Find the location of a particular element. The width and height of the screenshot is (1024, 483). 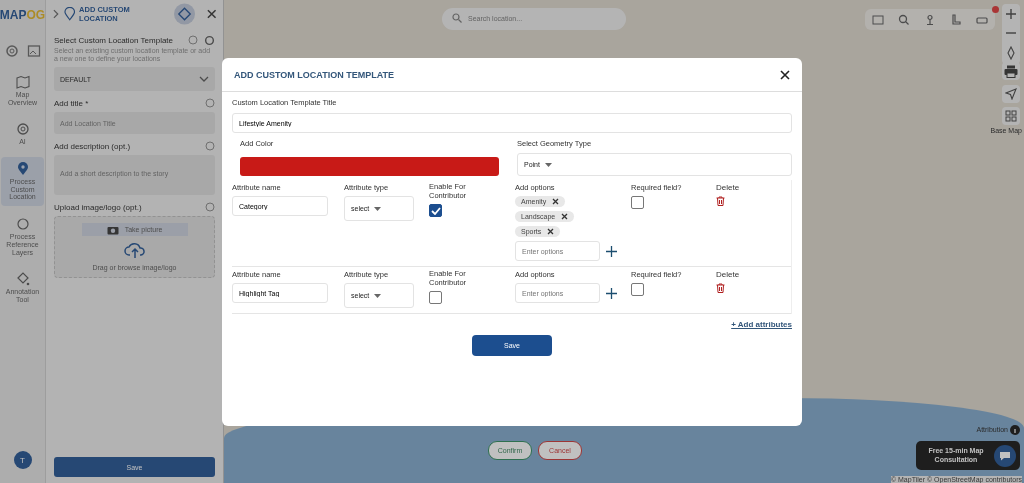

camera-icon is located at coordinates (112, 229).